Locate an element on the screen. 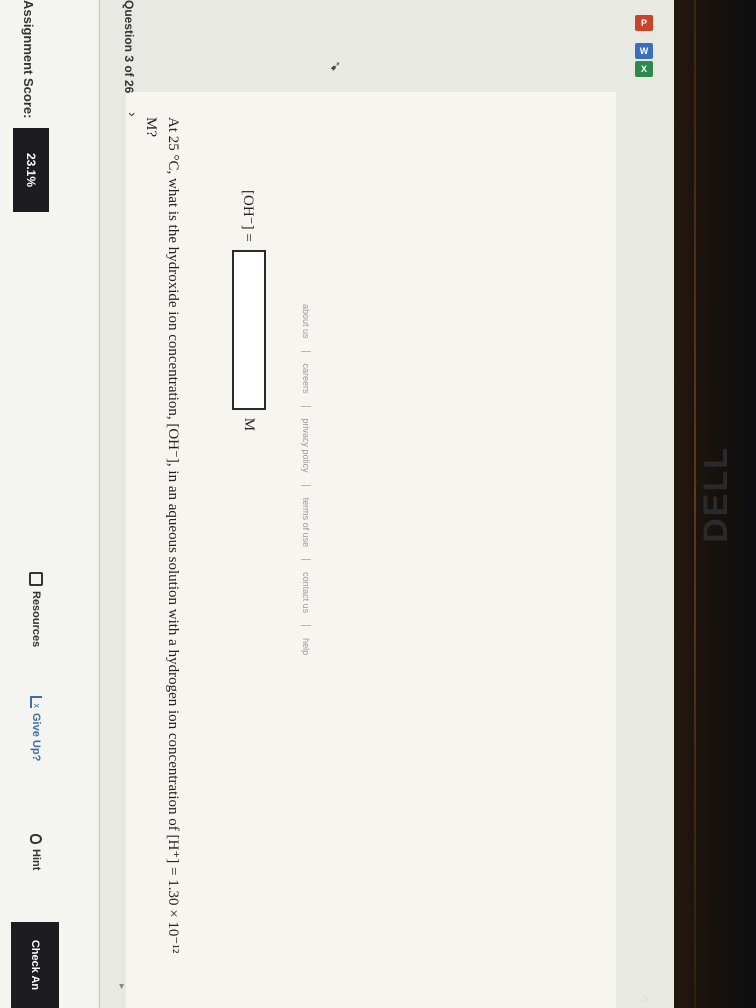 This screenshot has height=1008, width=756. dell-logo: DELL is located at coordinates (716, 494).